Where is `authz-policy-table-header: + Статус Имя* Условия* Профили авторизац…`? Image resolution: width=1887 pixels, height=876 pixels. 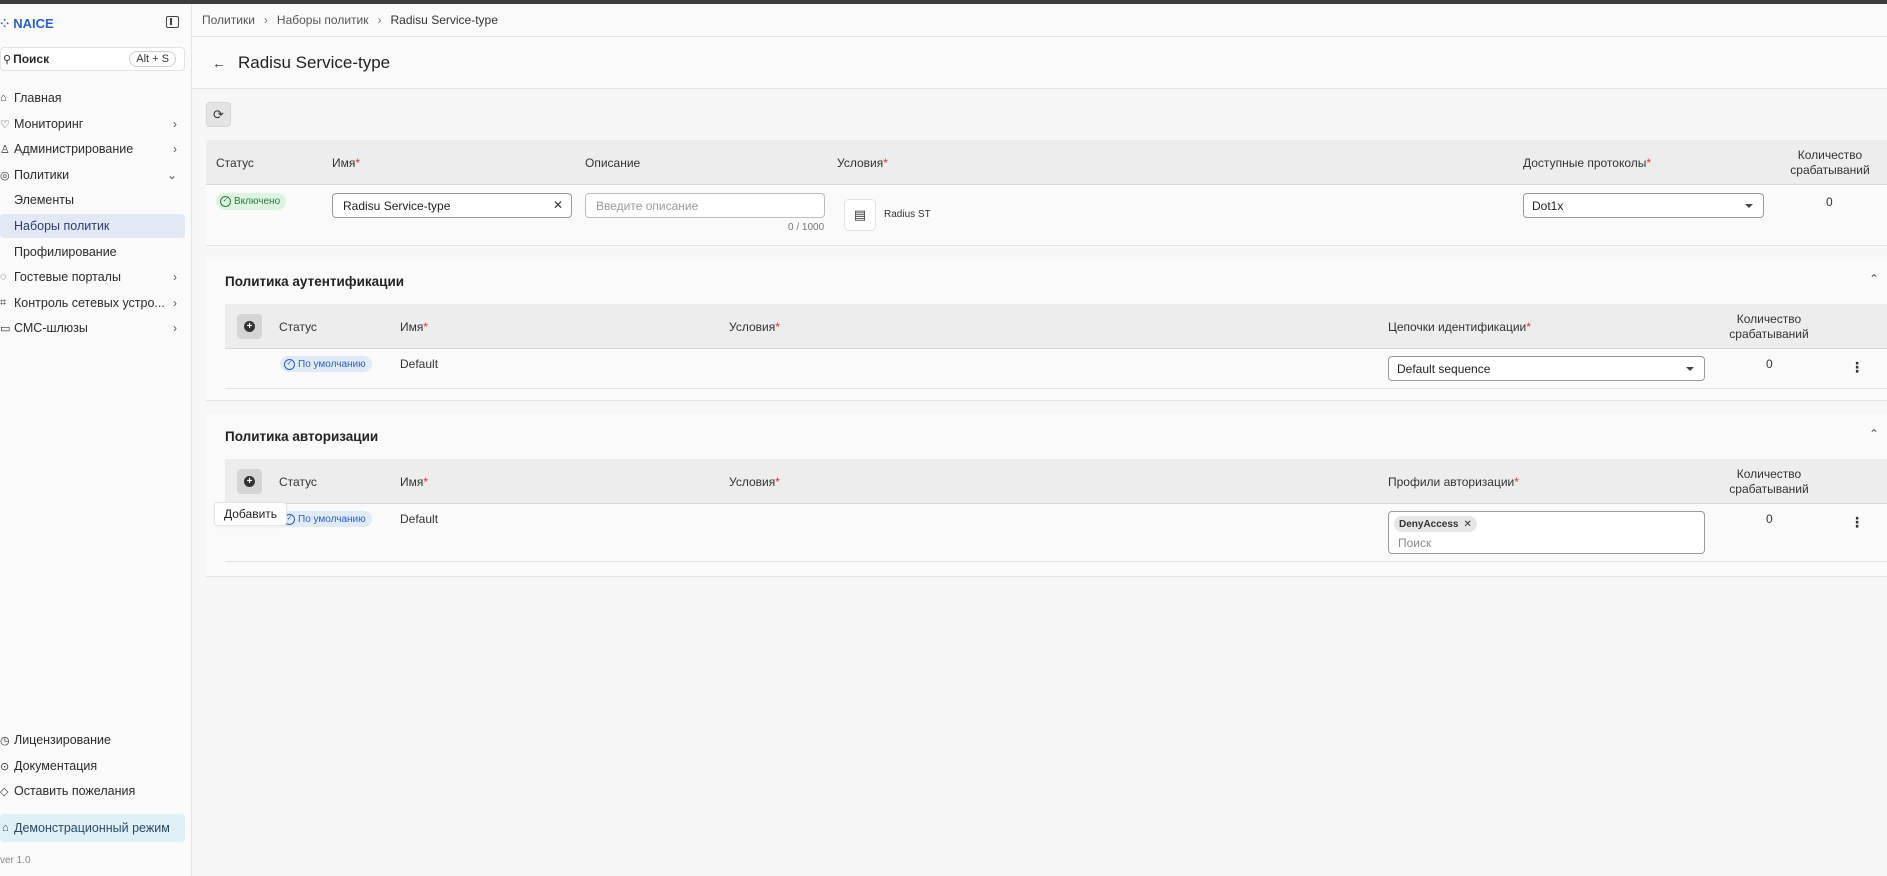 authz-policy-table-header: + Статус Имя* Условия* Профили авторизац… is located at coordinates (1056, 481).